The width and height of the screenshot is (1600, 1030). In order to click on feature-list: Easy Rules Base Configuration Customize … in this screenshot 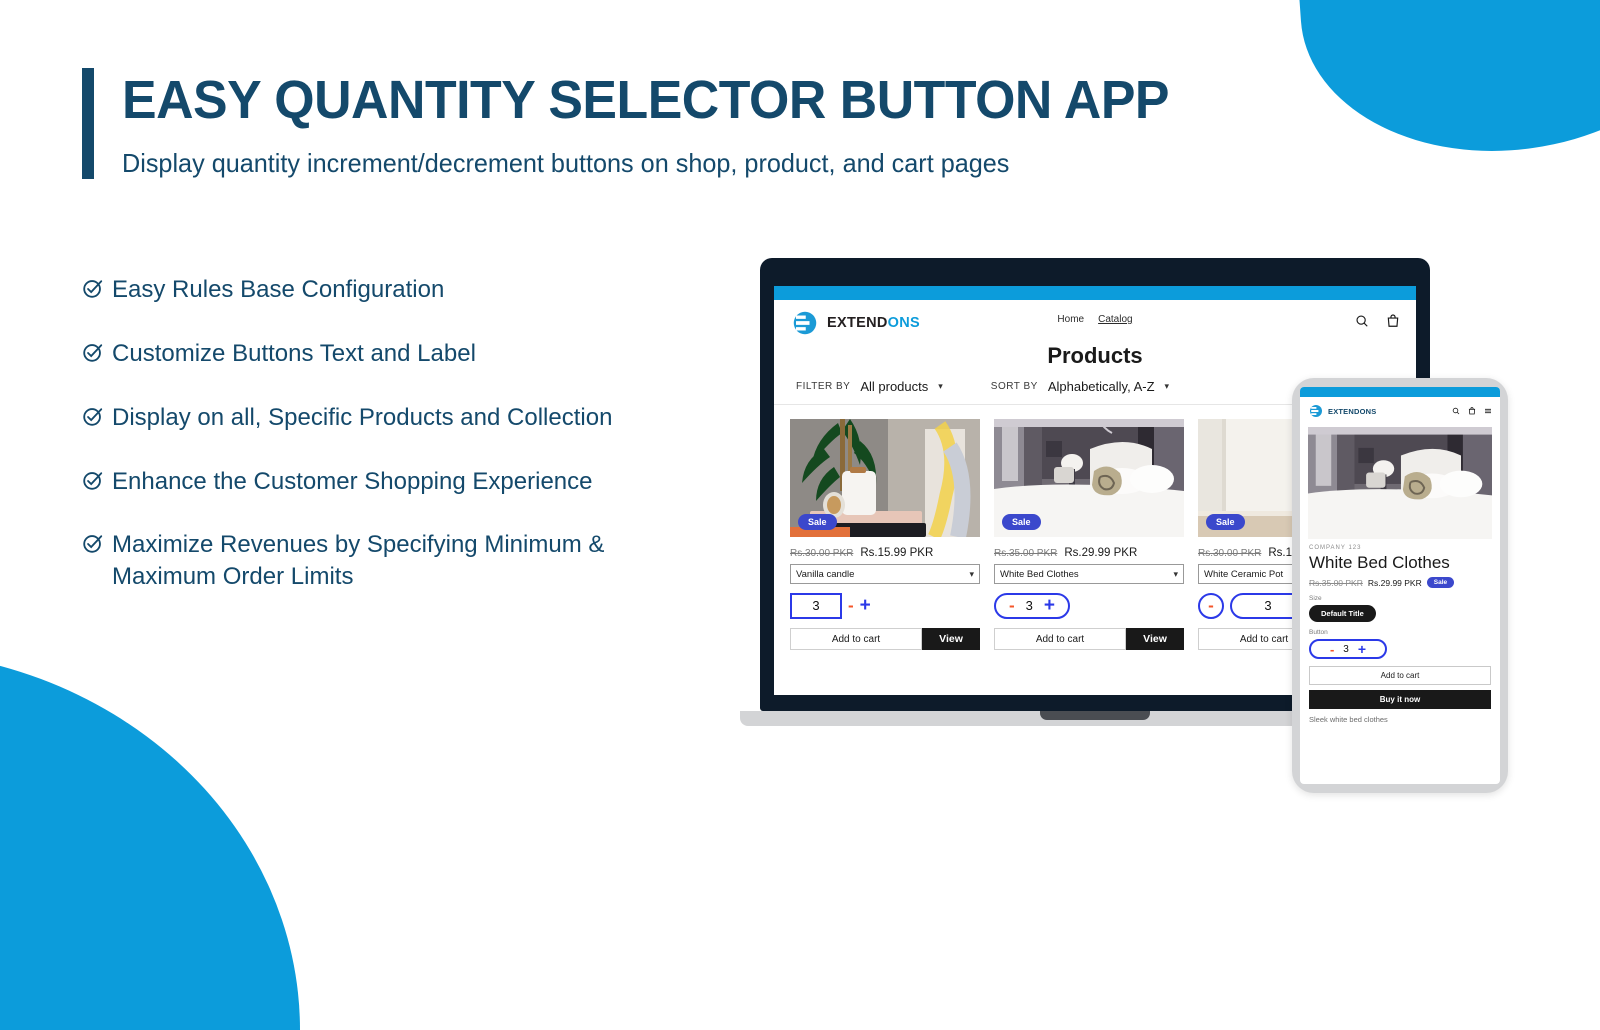, I will do `click(422, 433)`.